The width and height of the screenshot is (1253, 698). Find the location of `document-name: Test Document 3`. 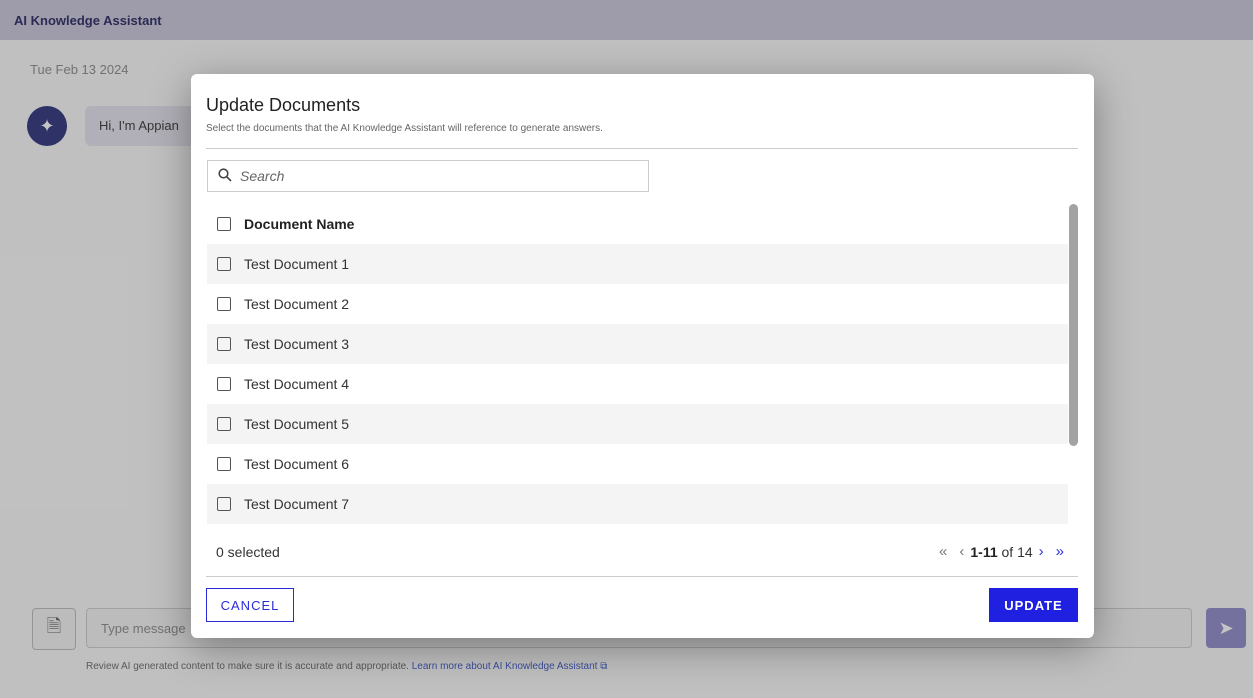

document-name: Test Document 3 is located at coordinates (297, 344).